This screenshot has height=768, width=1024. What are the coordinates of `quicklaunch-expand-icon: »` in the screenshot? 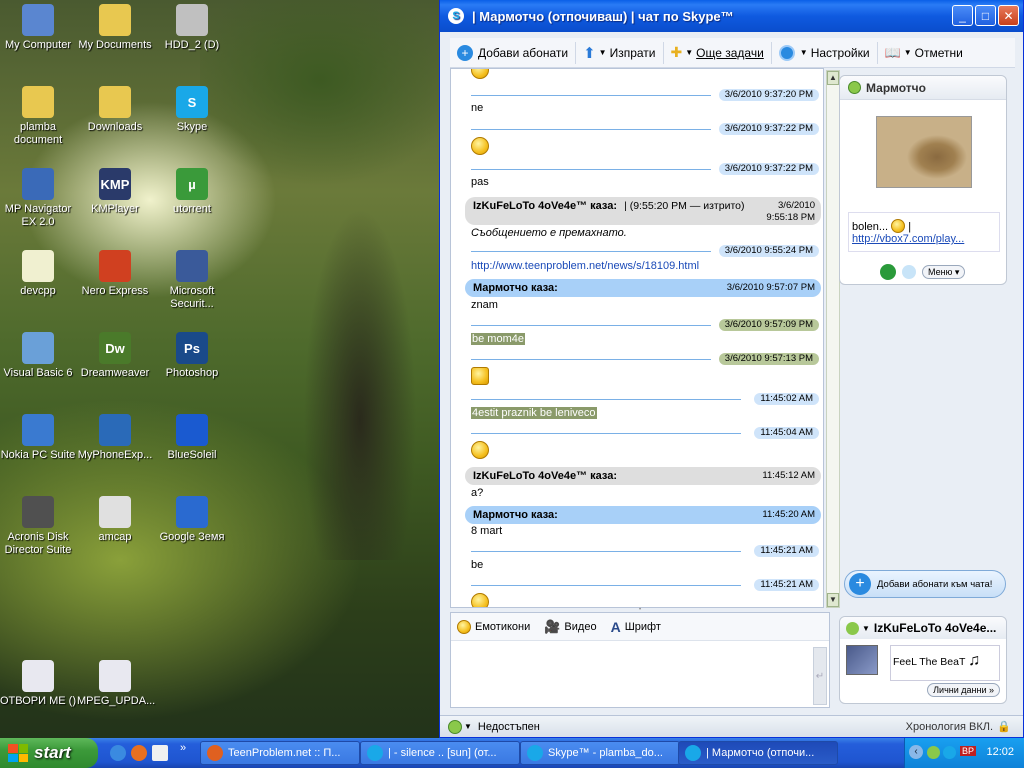 It's located at (183, 748).